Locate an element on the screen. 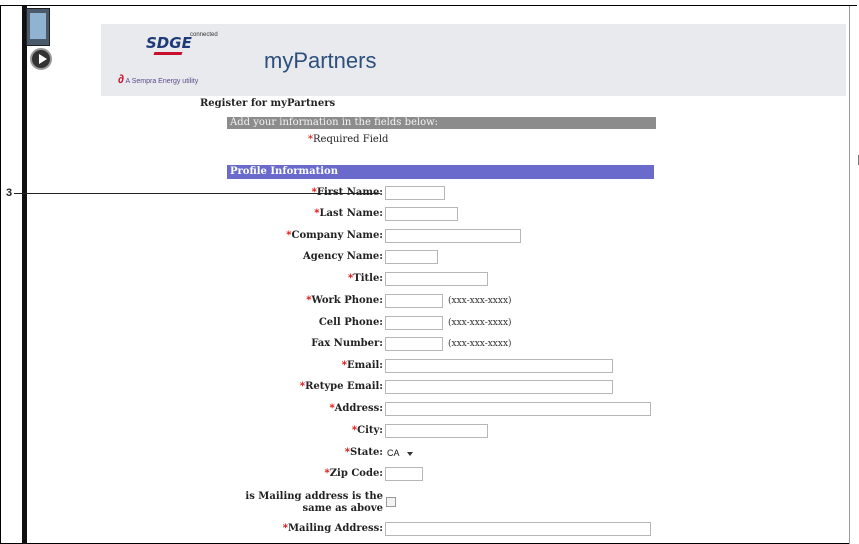  logo-tag: connected is located at coordinates (204, 35).